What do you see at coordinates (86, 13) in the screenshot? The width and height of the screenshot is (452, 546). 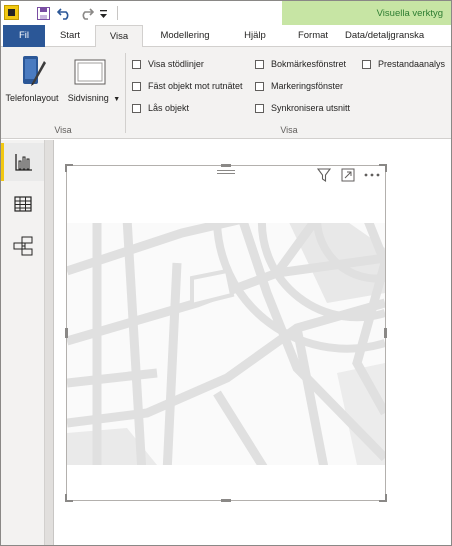 I see `redo-icon` at bounding box center [86, 13].